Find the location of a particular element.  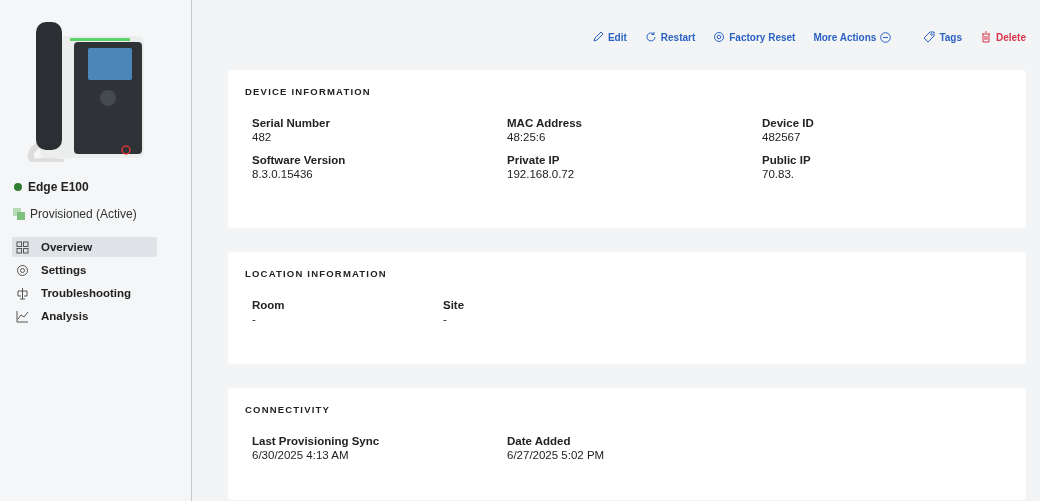

pencil-button: Edit is located at coordinates (609, 37).